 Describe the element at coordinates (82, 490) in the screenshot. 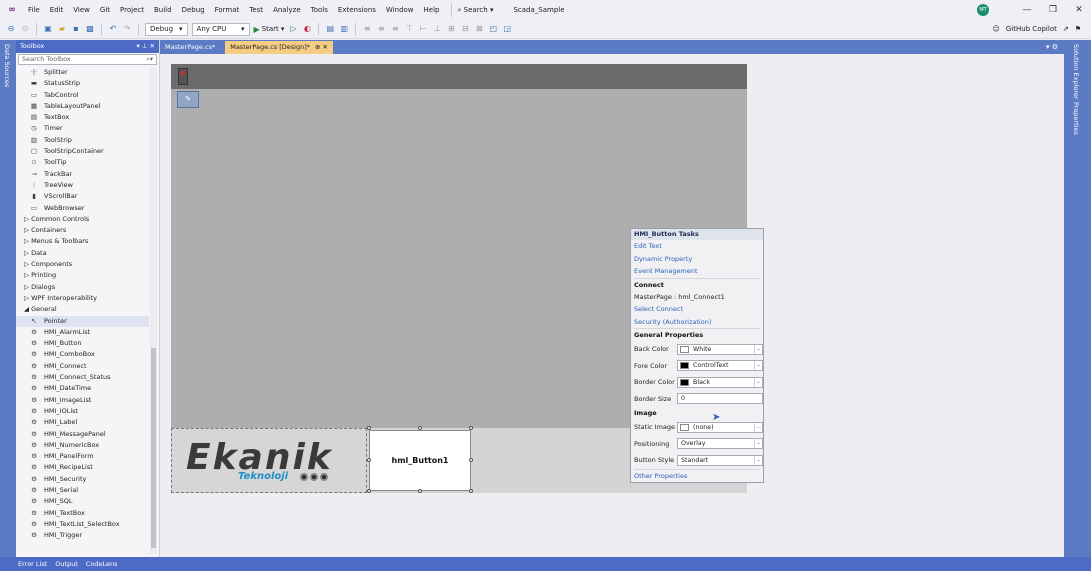

I see `toolbox-item: ⚙ HMI_Serial` at that location.